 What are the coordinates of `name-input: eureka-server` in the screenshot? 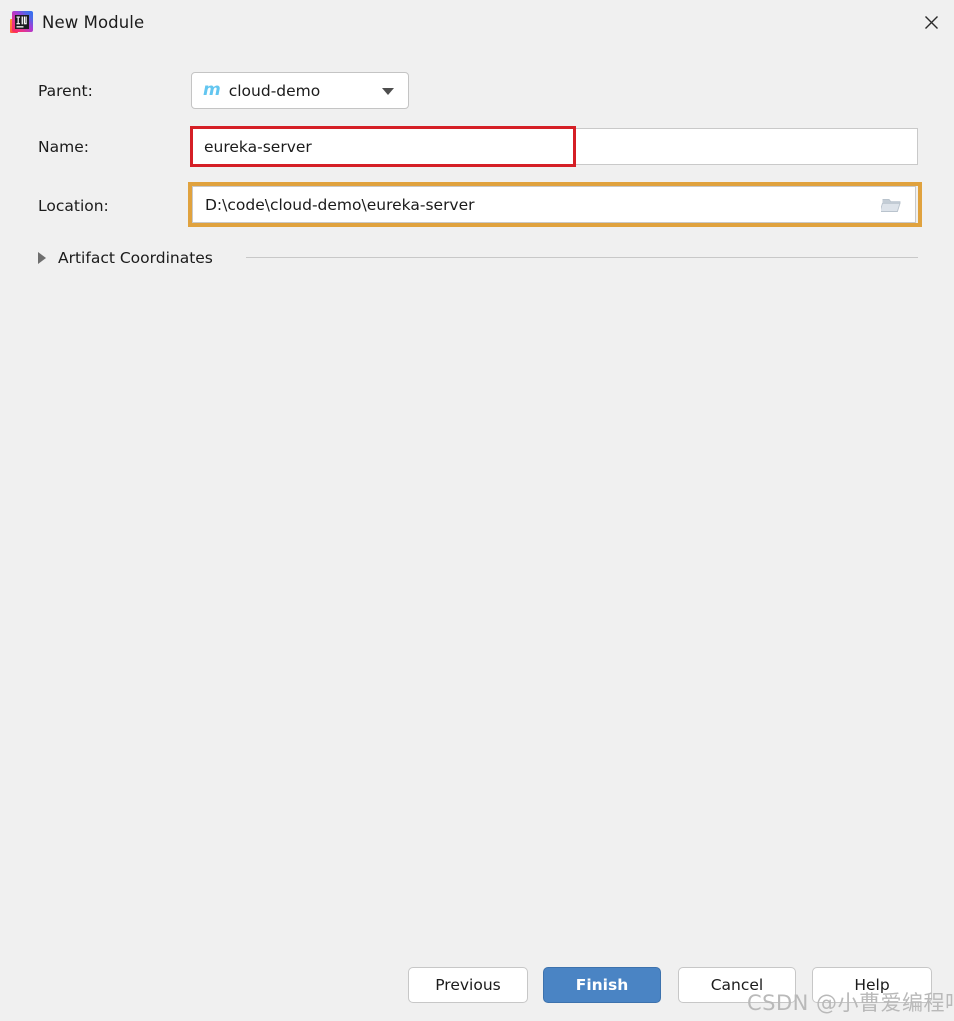 It's located at (554, 146).